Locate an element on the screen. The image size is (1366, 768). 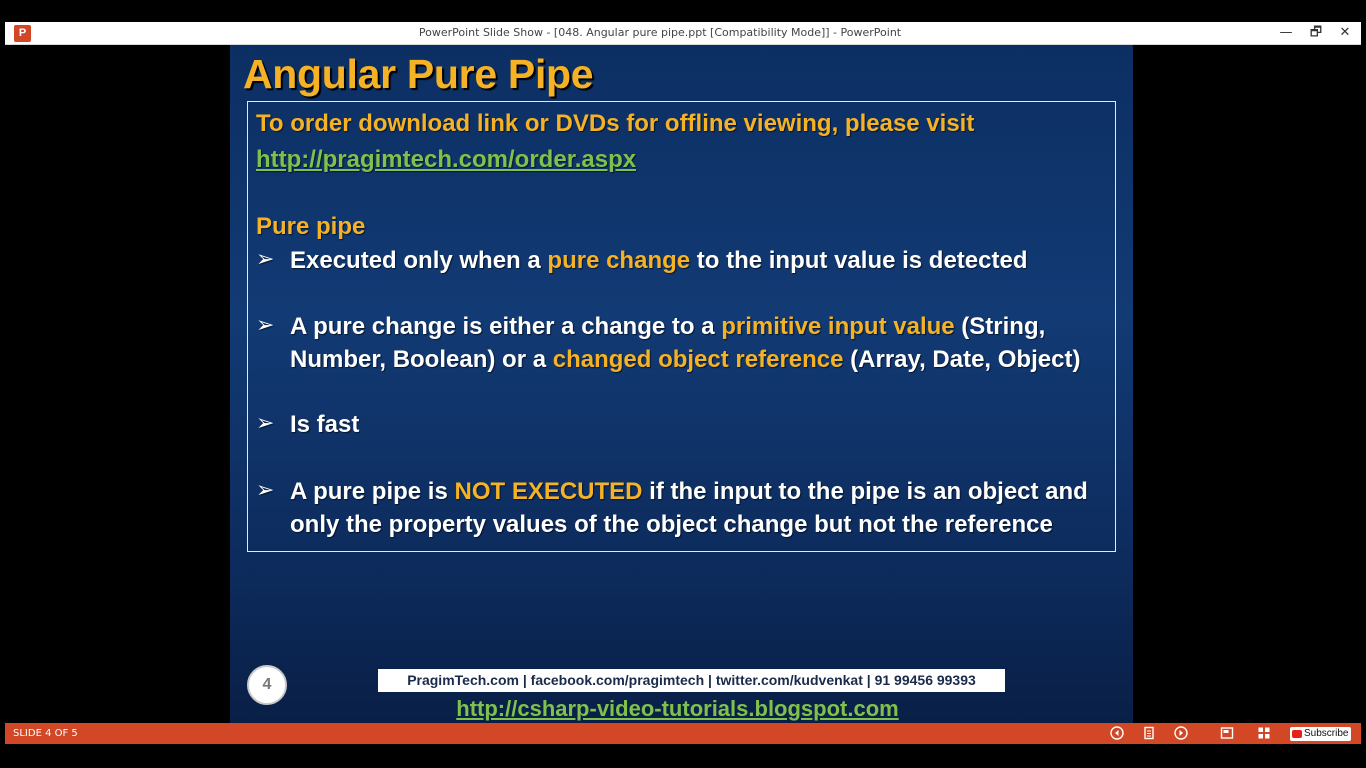
slide-title: Angular Pure Pipe is located at coordinates (418, 74).